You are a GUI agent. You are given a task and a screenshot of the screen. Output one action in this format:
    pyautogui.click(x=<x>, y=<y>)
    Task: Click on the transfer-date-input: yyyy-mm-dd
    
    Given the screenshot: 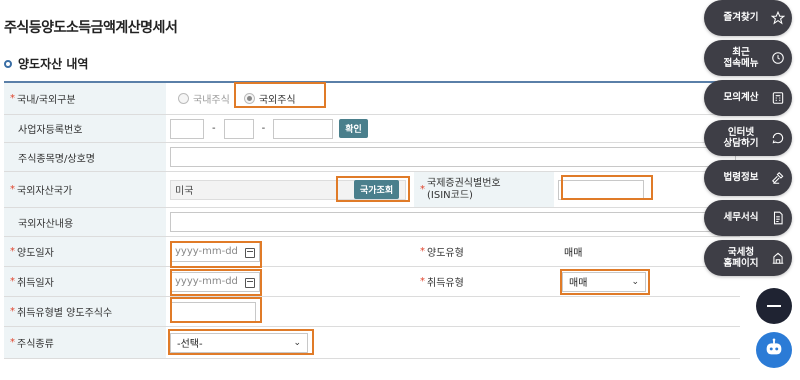 What is the action you would take?
    pyautogui.click(x=215, y=251)
    